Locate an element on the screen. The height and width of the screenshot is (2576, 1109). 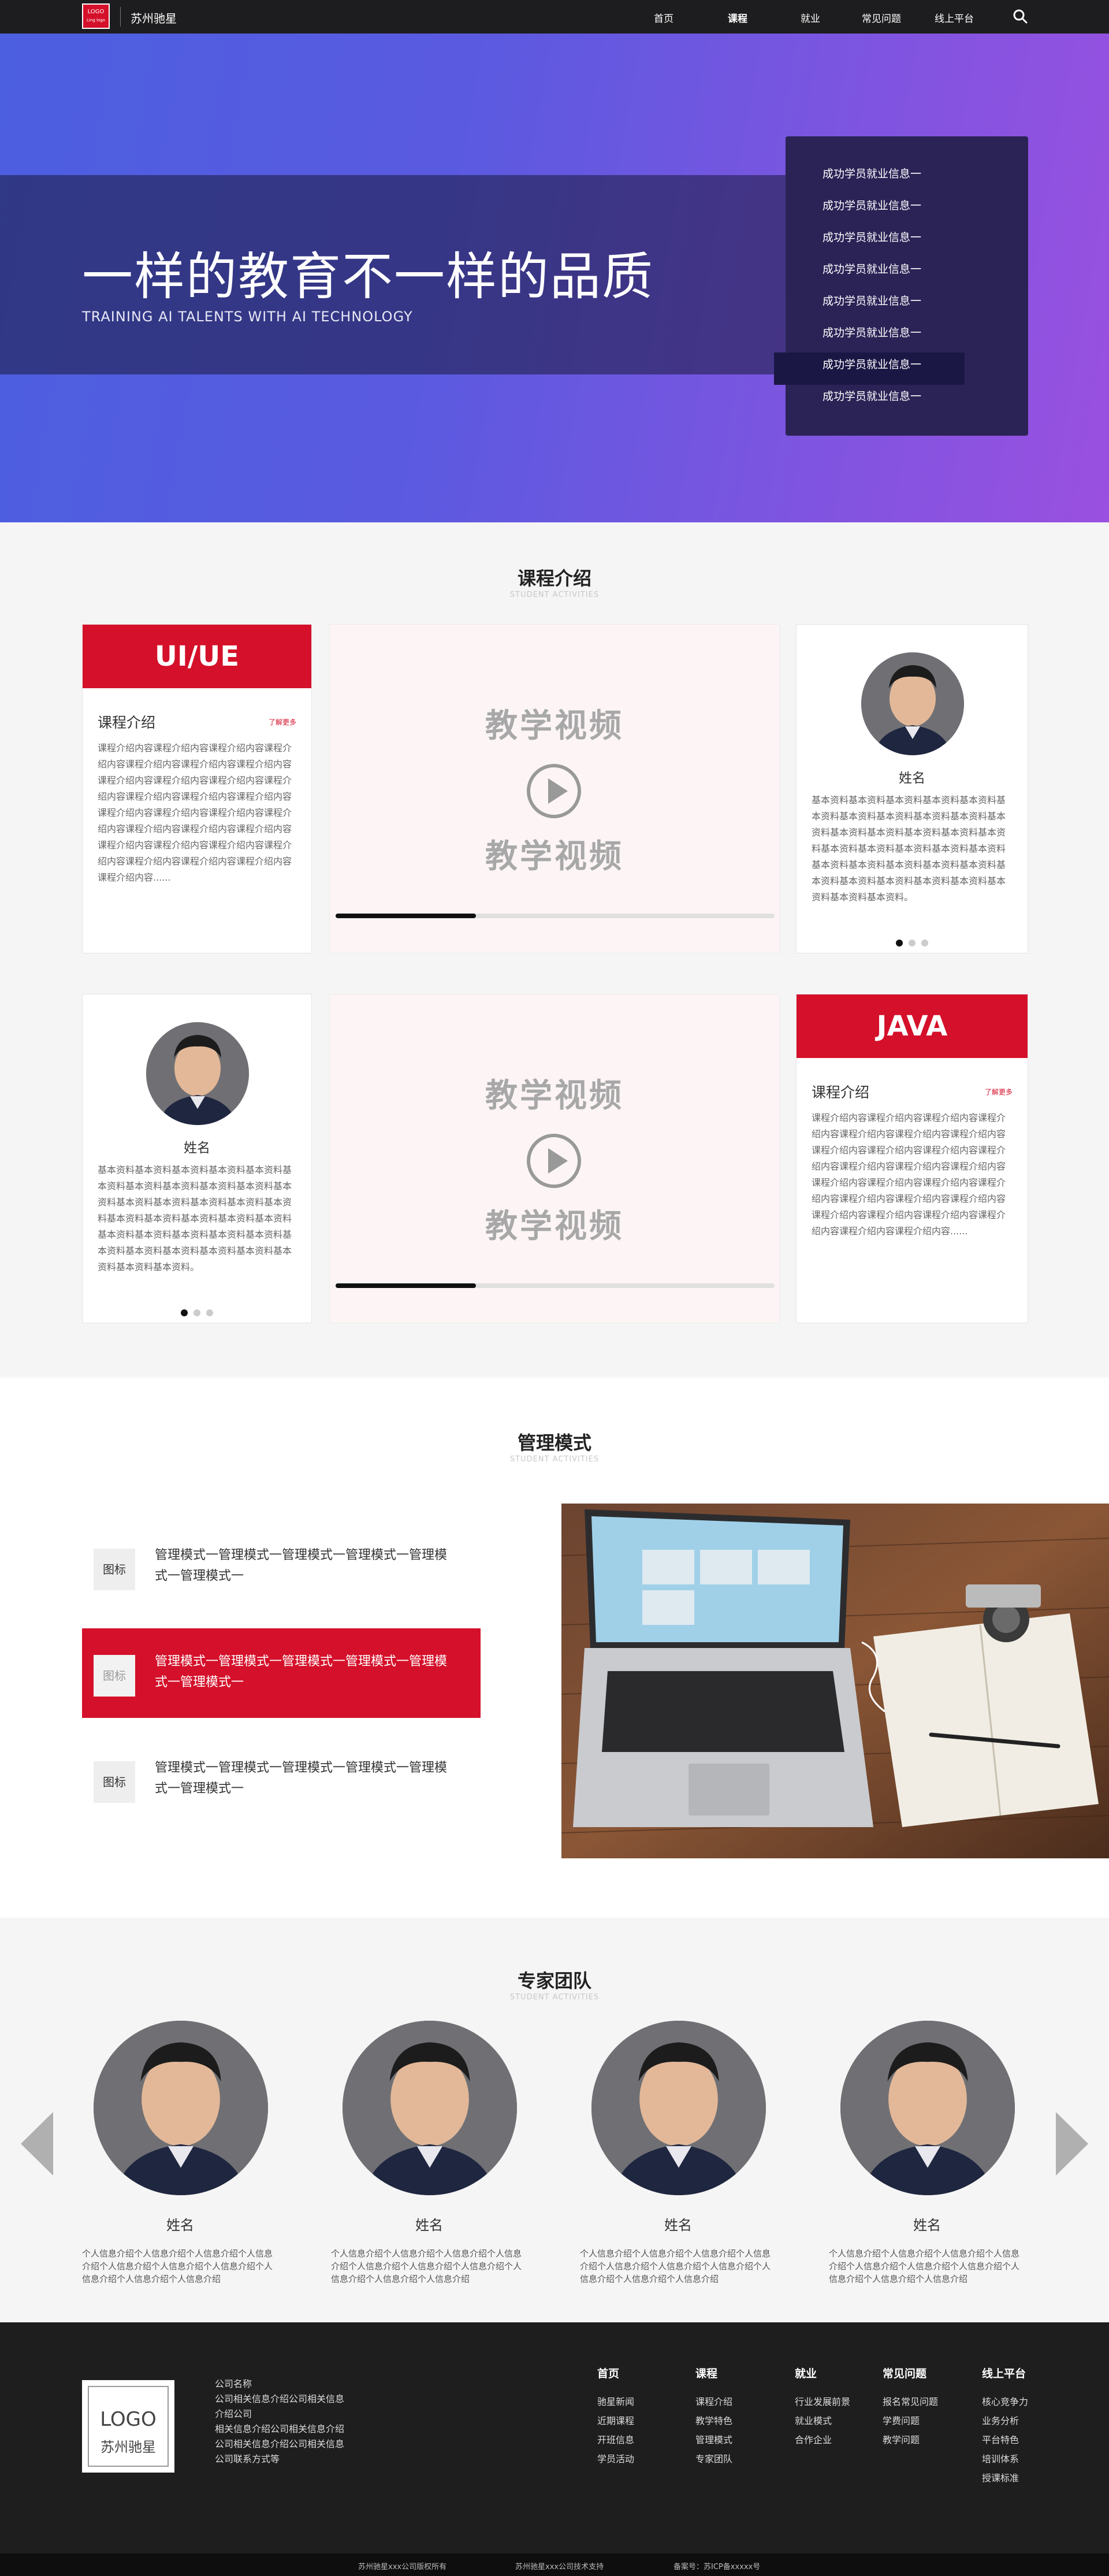
footer-link: 就业模式 is located at coordinates (822, 2421).